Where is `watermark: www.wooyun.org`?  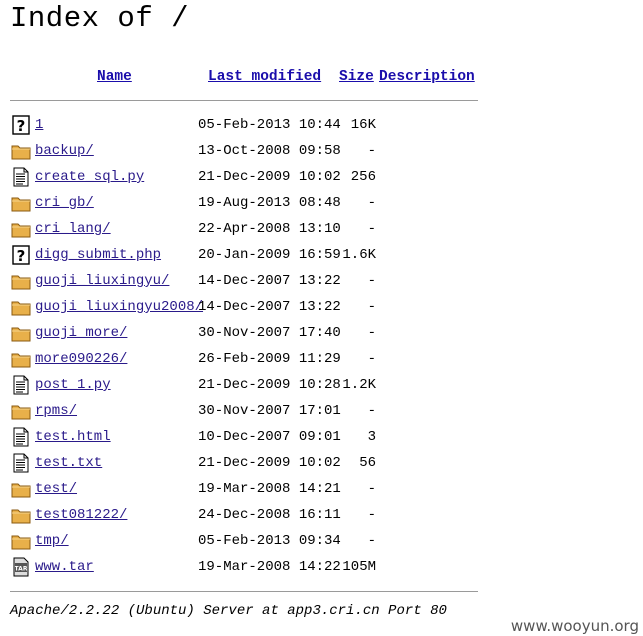
watermark: www.wooyun.org is located at coordinates (574, 626).